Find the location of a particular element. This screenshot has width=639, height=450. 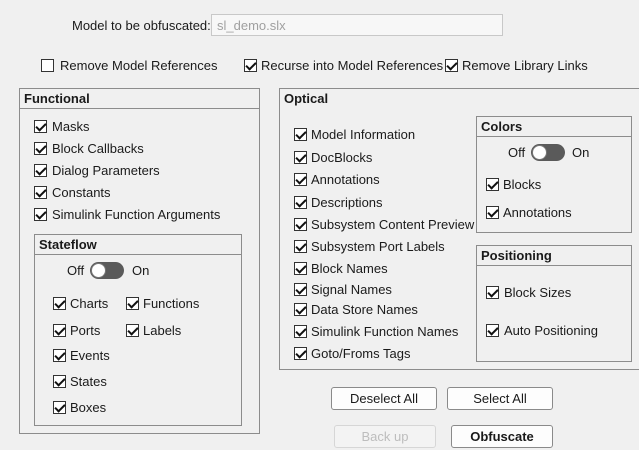

colors-toggle-on-label: On is located at coordinates (581, 152).